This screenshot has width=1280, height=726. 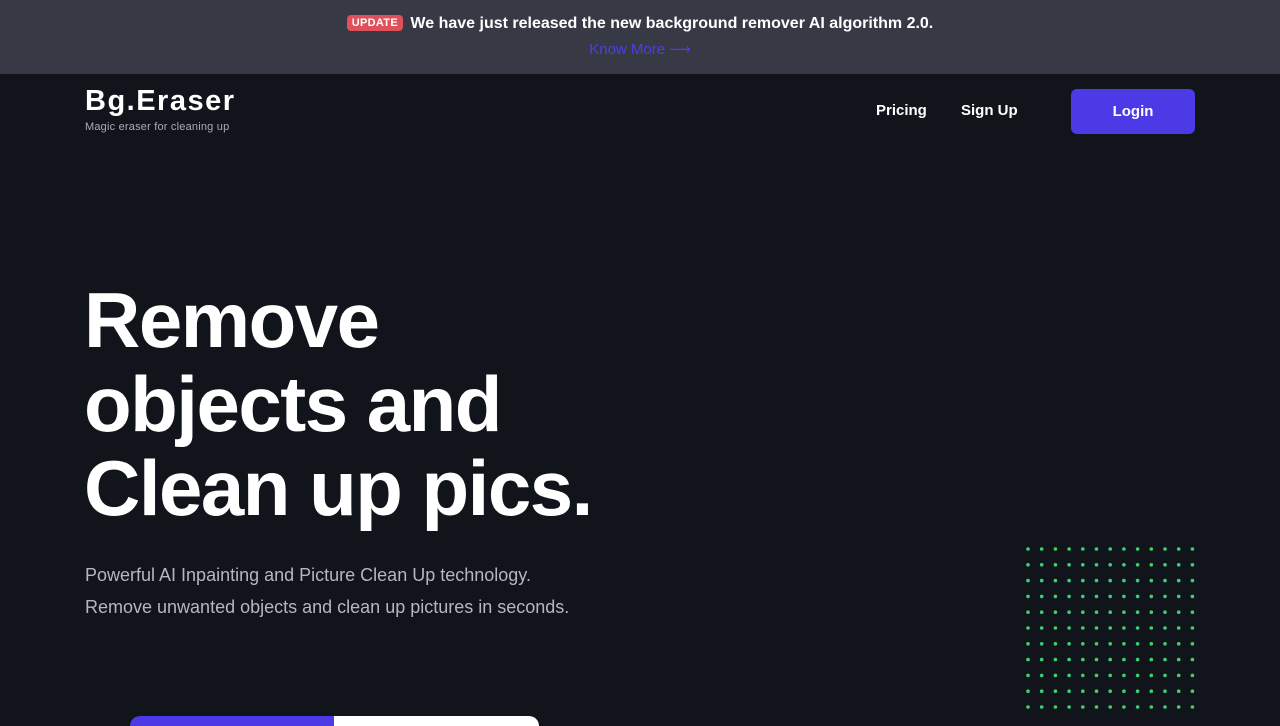 I want to click on login-button: Login, so click(x=1133, y=111).